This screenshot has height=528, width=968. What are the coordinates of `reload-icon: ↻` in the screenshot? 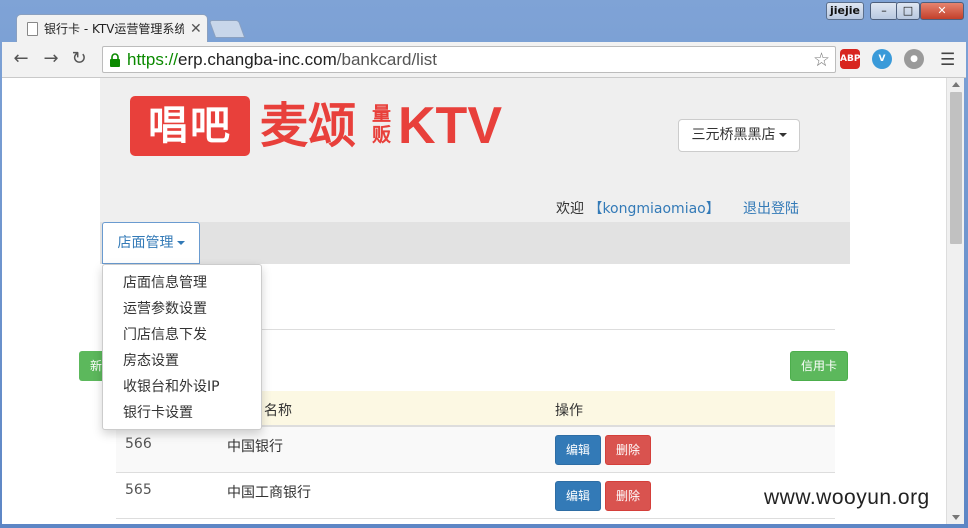 It's located at (79, 60).